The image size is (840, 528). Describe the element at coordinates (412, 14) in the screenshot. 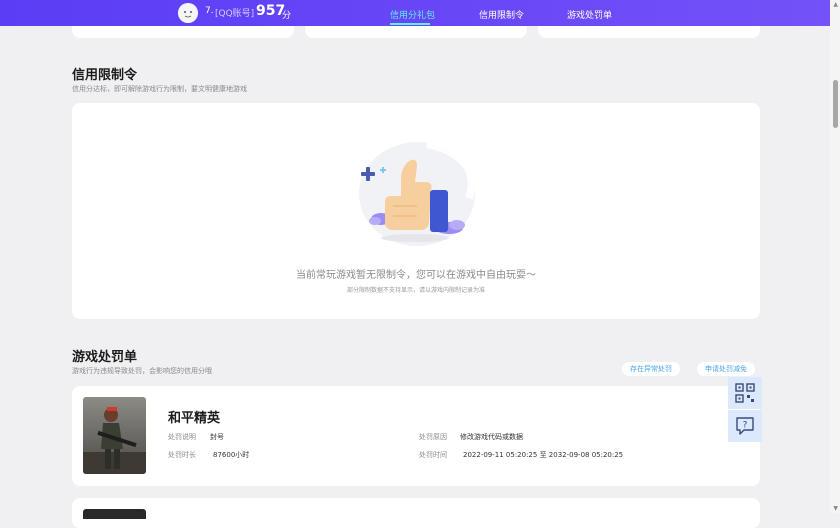

I see `tab-credit-gift: 信用分礼包` at that location.